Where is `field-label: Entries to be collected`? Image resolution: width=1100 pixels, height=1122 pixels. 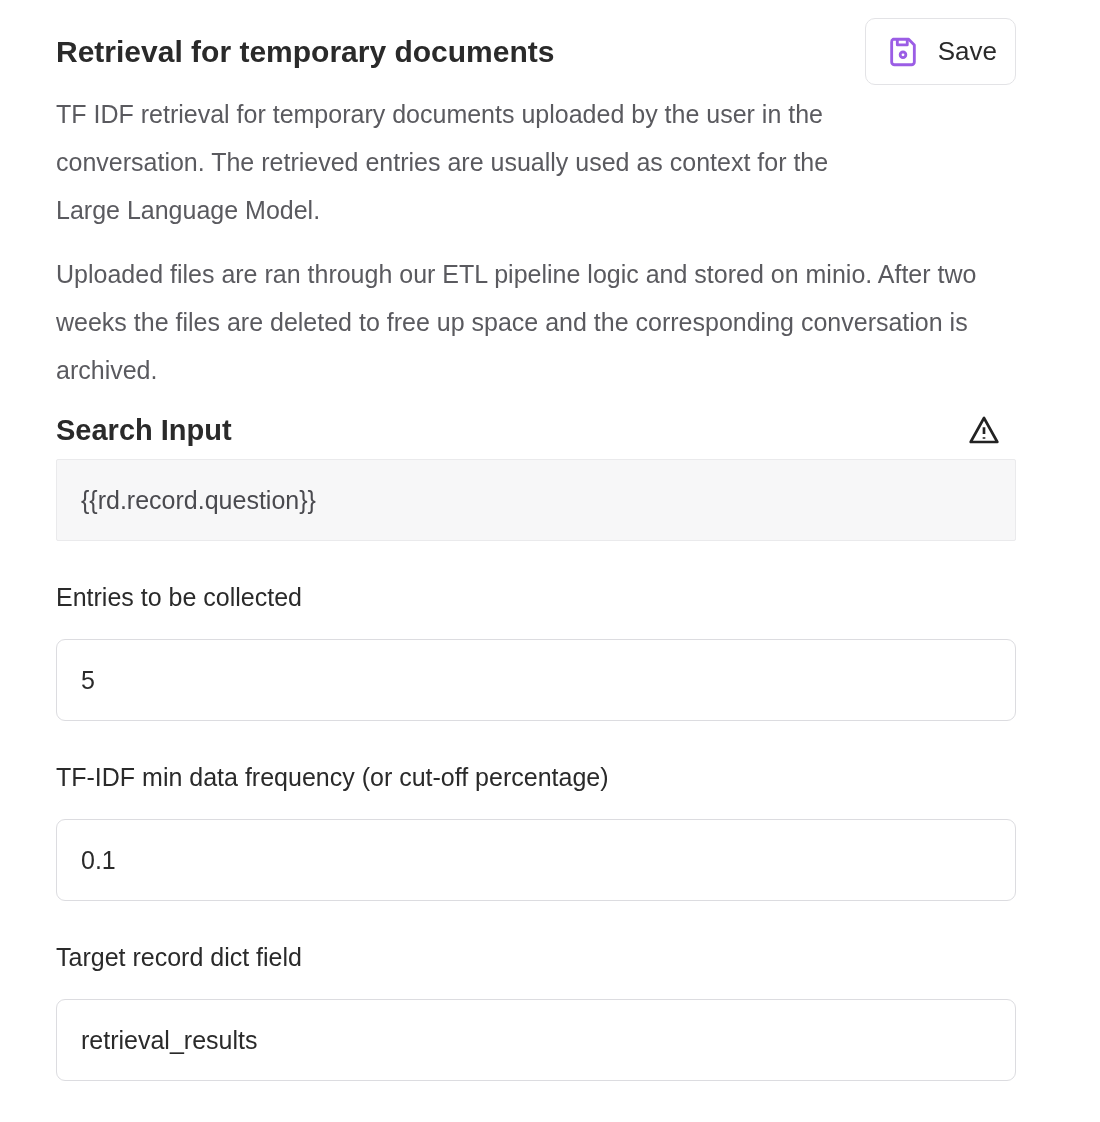 field-label: Entries to be collected is located at coordinates (179, 597).